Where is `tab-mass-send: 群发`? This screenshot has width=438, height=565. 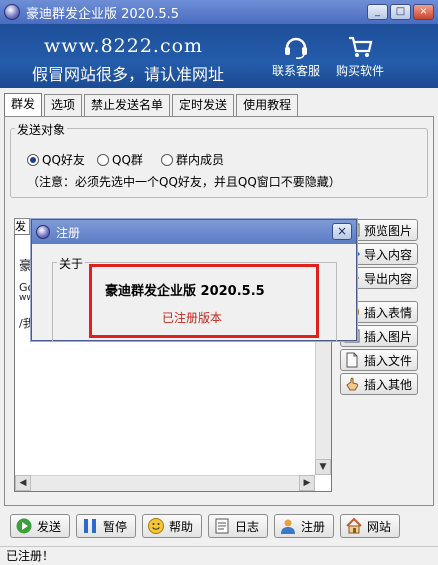
tab-mass-send: 群发 is located at coordinates (23, 105).